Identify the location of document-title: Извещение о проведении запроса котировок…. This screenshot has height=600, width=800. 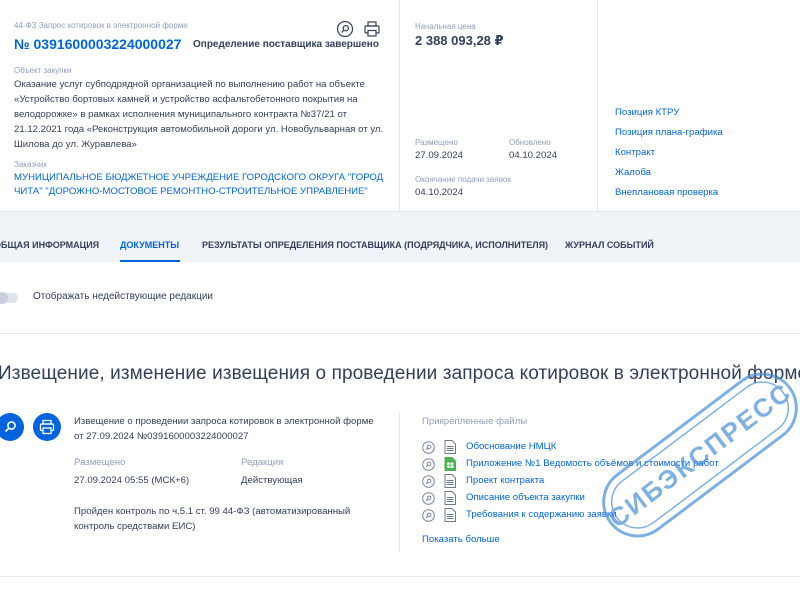
(224, 429).